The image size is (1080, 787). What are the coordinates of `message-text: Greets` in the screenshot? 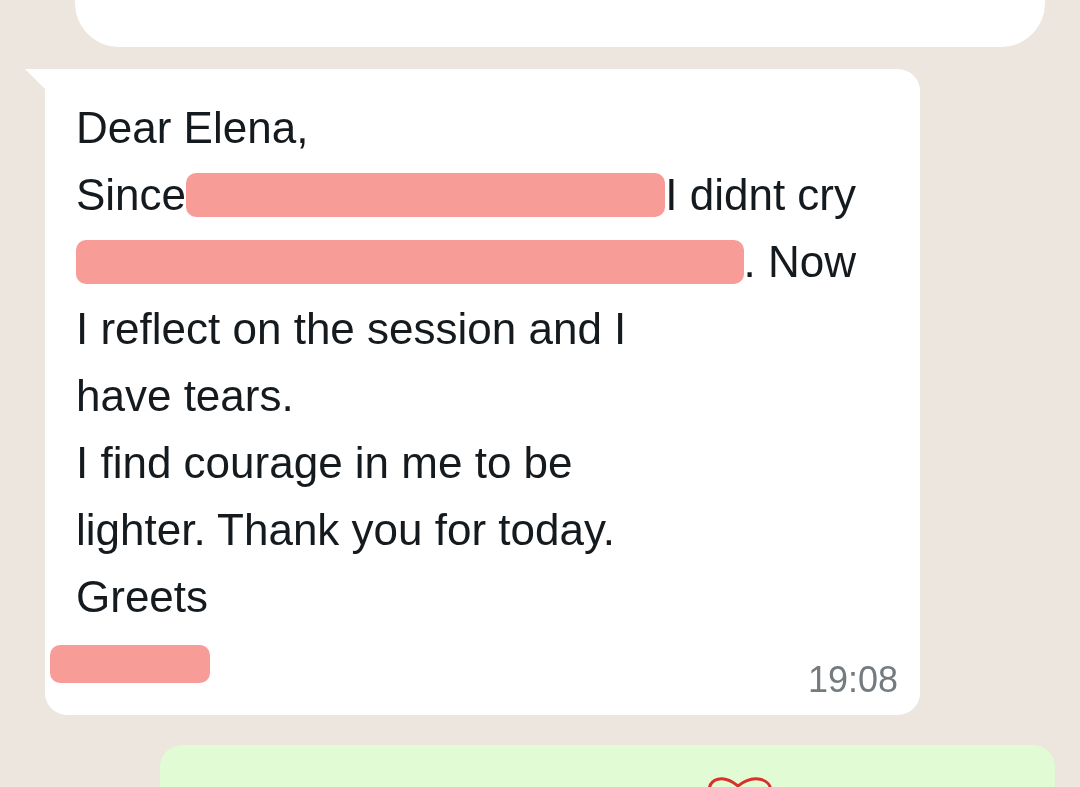 It's located at (142, 597).